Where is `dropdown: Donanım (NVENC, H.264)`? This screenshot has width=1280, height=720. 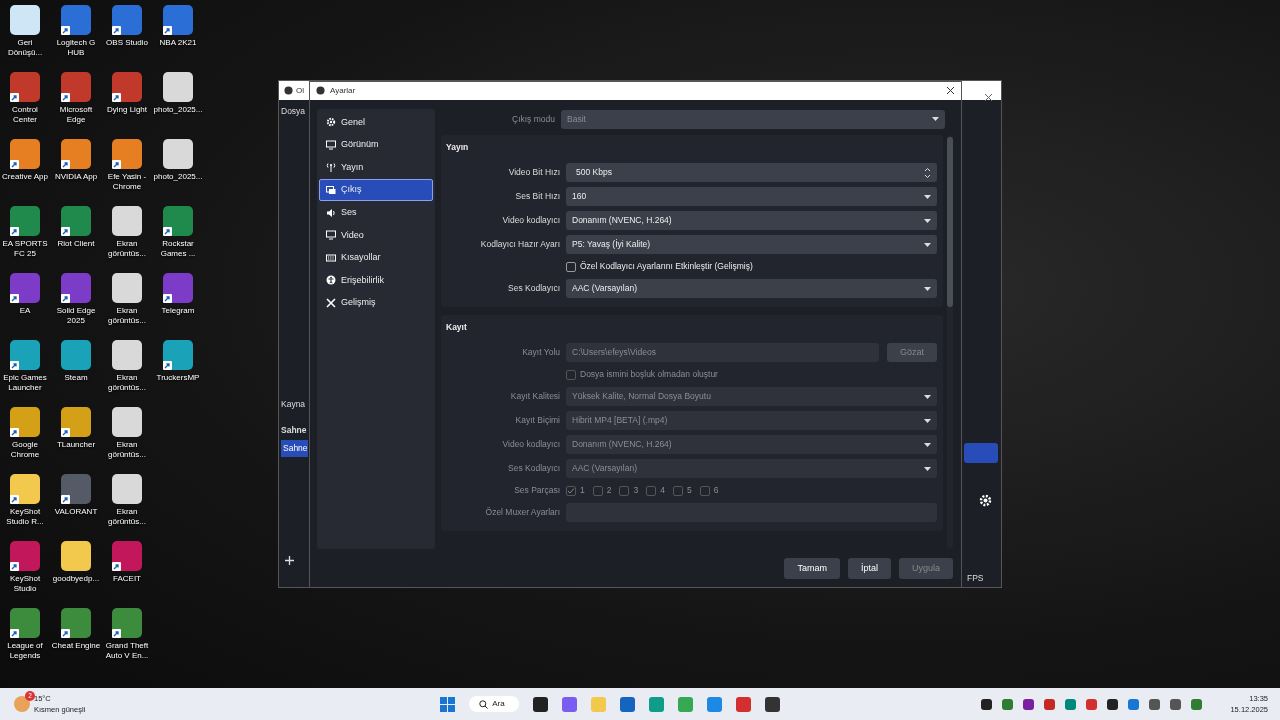
dropdown: Donanım (NVENC, H.264) is located at coordinates (751, 221).